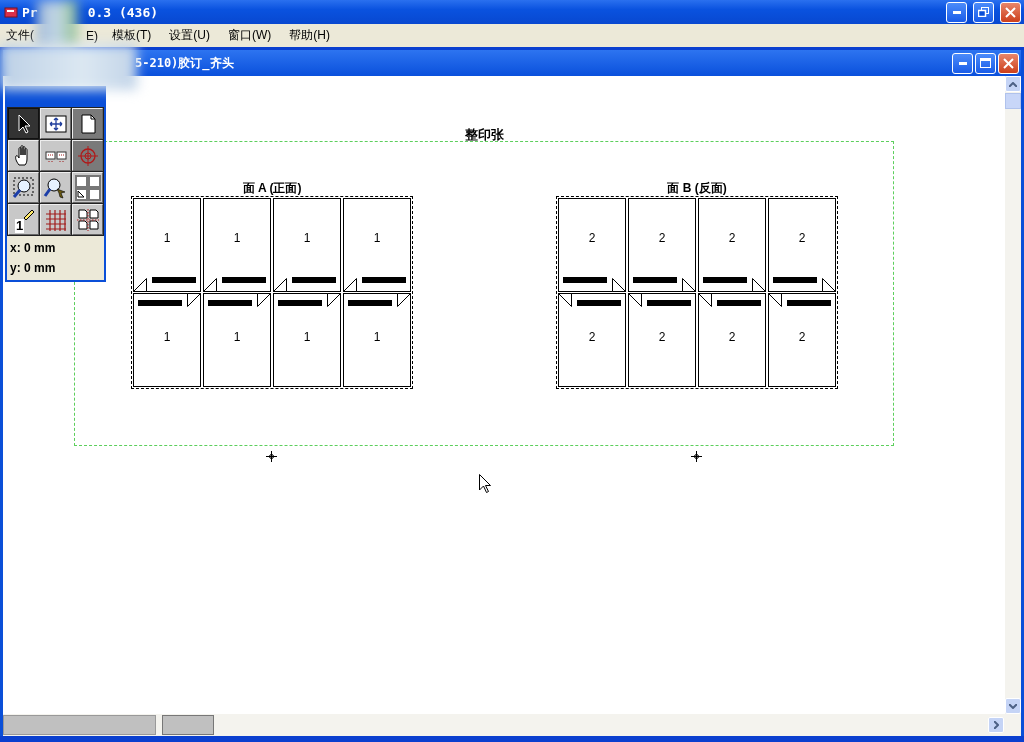 The height and width of the screenshot is (742, 1024). What do you see at coordinates (272, 188) in the screenshot?
I see `face-label: 面 A (正面)` at bounding box center [272, 188].